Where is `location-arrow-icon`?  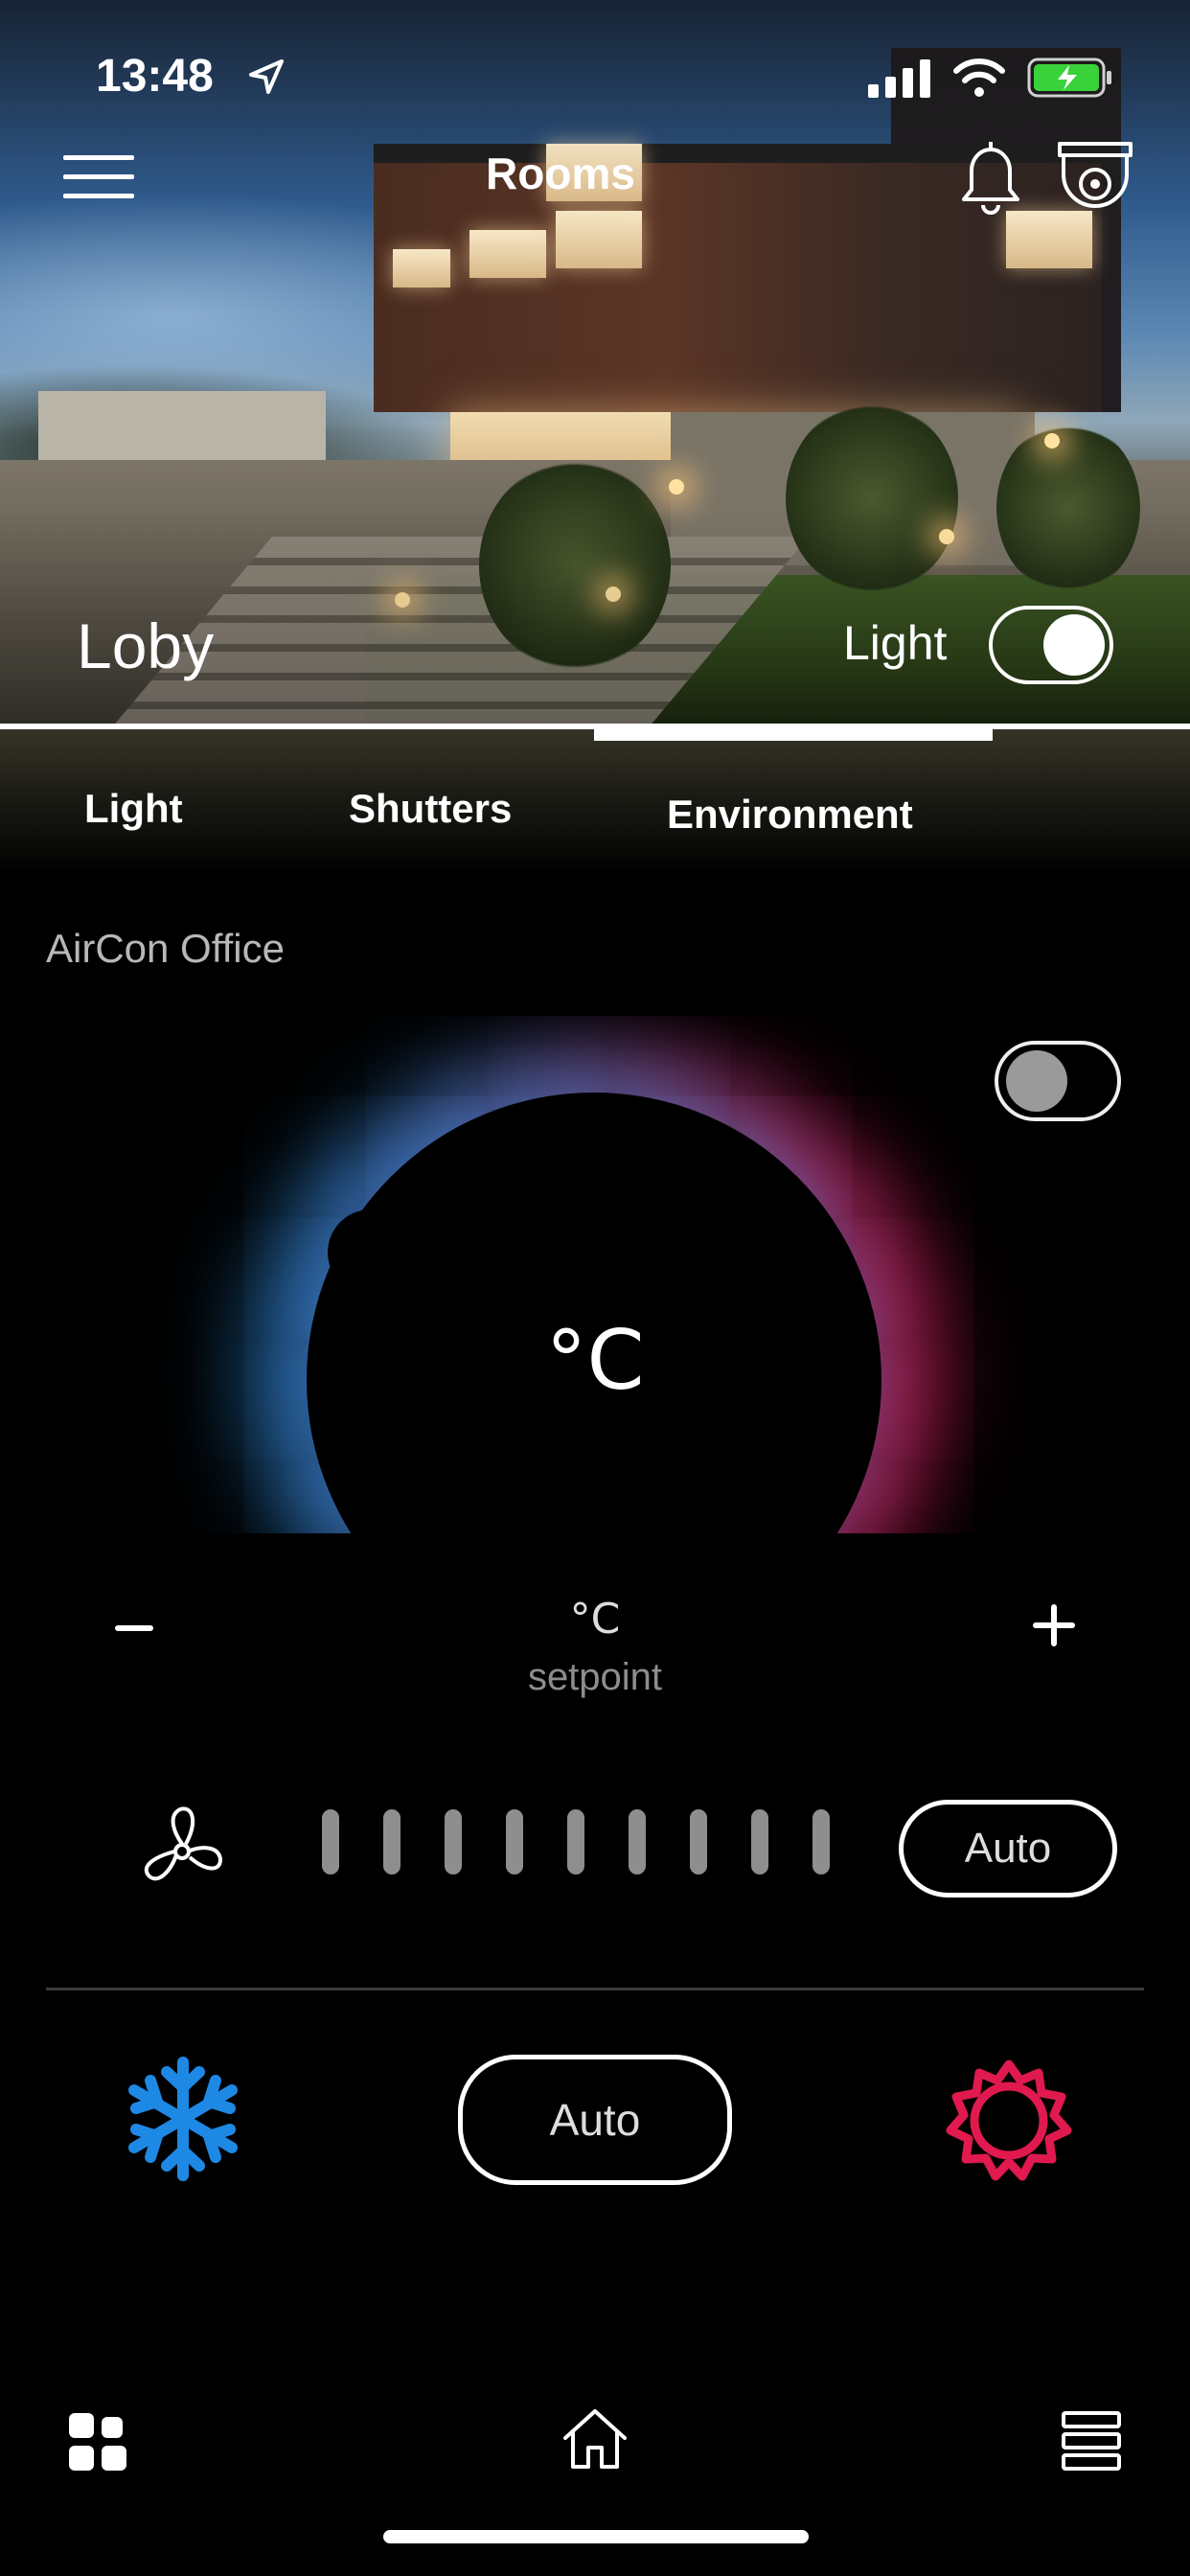 location-arrow-icon is located at coordinates (266, 76).